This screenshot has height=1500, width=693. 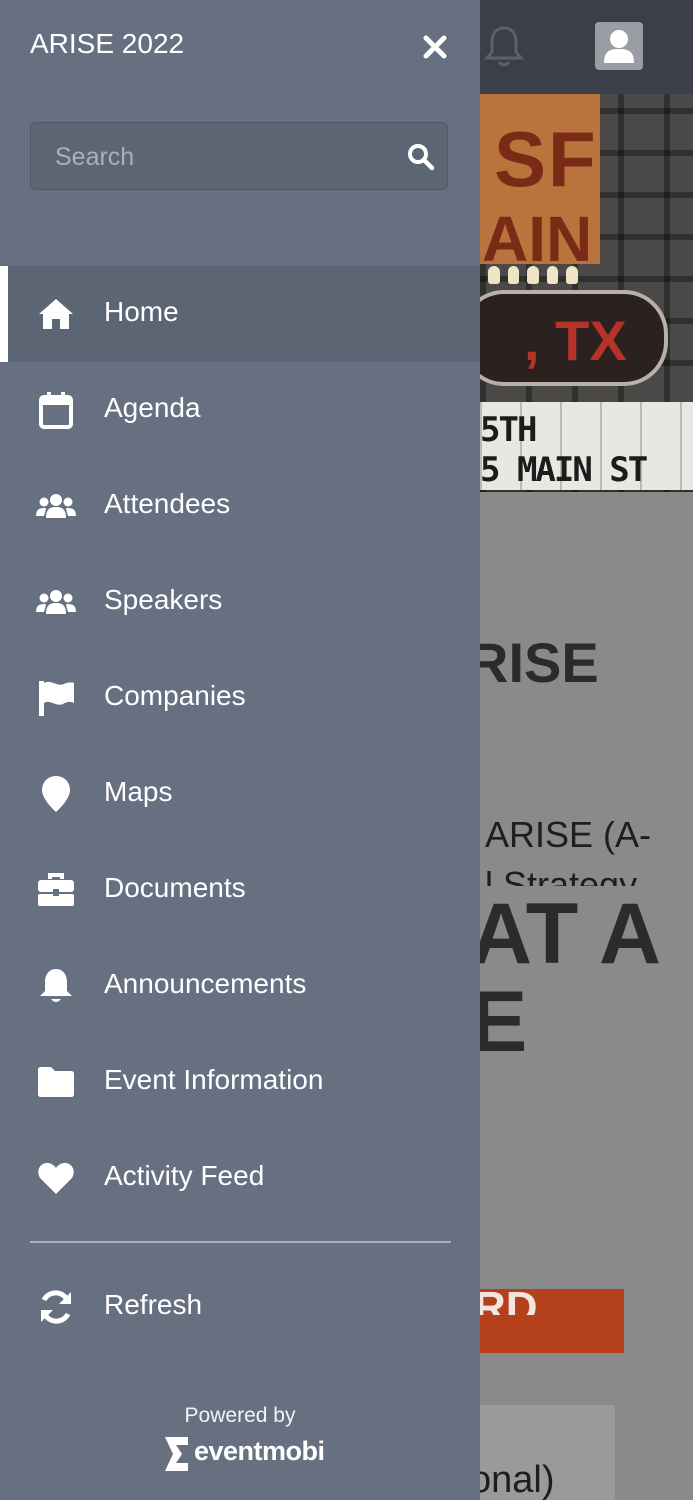 I want to click on hero-marquee-text: , TX, so click(x=575, y=340).